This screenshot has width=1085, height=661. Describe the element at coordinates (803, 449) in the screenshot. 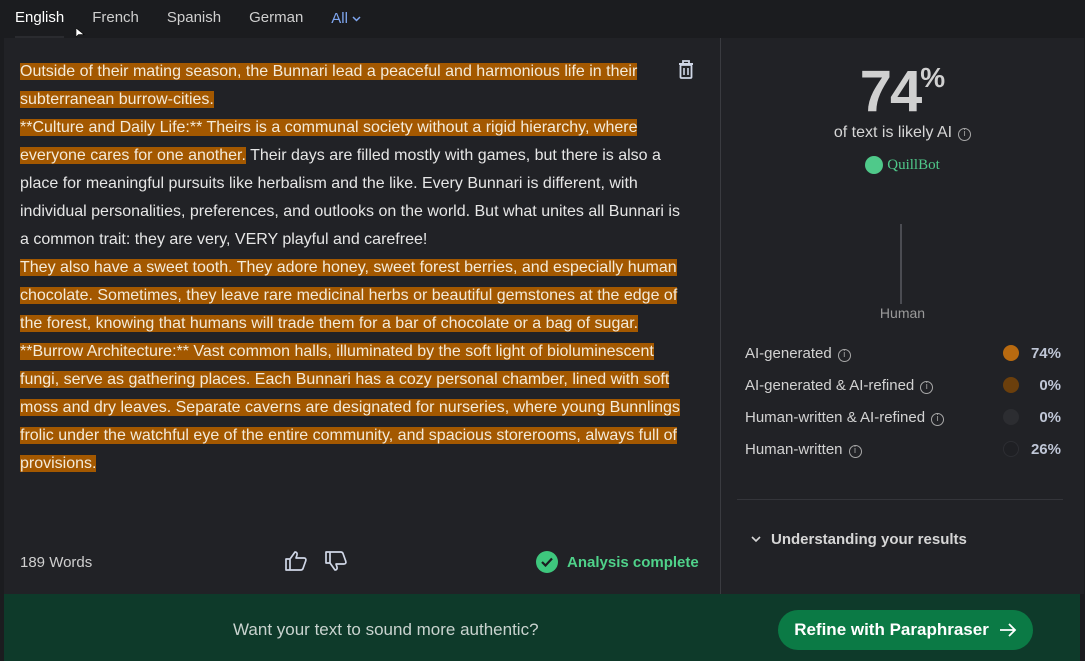

I see `legend-label: Human-written i` at that location.